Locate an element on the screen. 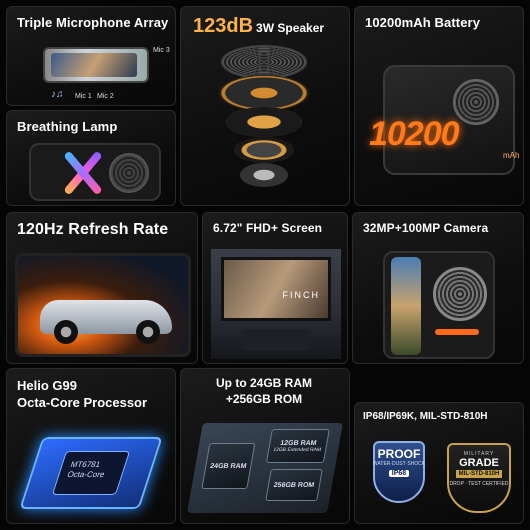 This screenshot has height=530, width=530. mic2-label: Mic 2 is located at coordinates (105, 96).